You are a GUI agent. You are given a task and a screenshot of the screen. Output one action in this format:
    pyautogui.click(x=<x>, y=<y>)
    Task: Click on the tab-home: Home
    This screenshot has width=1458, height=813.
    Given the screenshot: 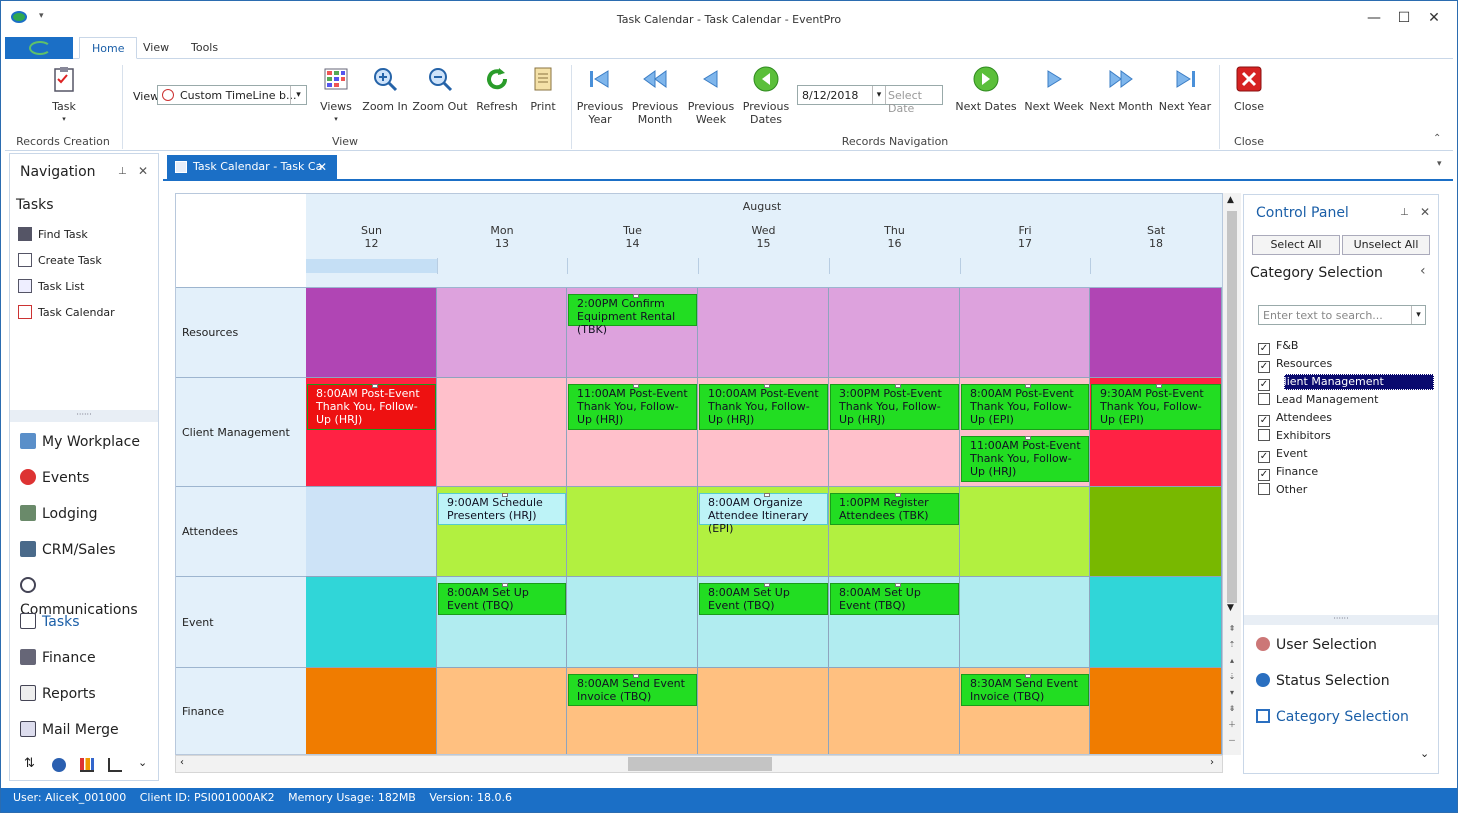 What is the action you would take?
    pyautogui.click(x=108, y=48)
    